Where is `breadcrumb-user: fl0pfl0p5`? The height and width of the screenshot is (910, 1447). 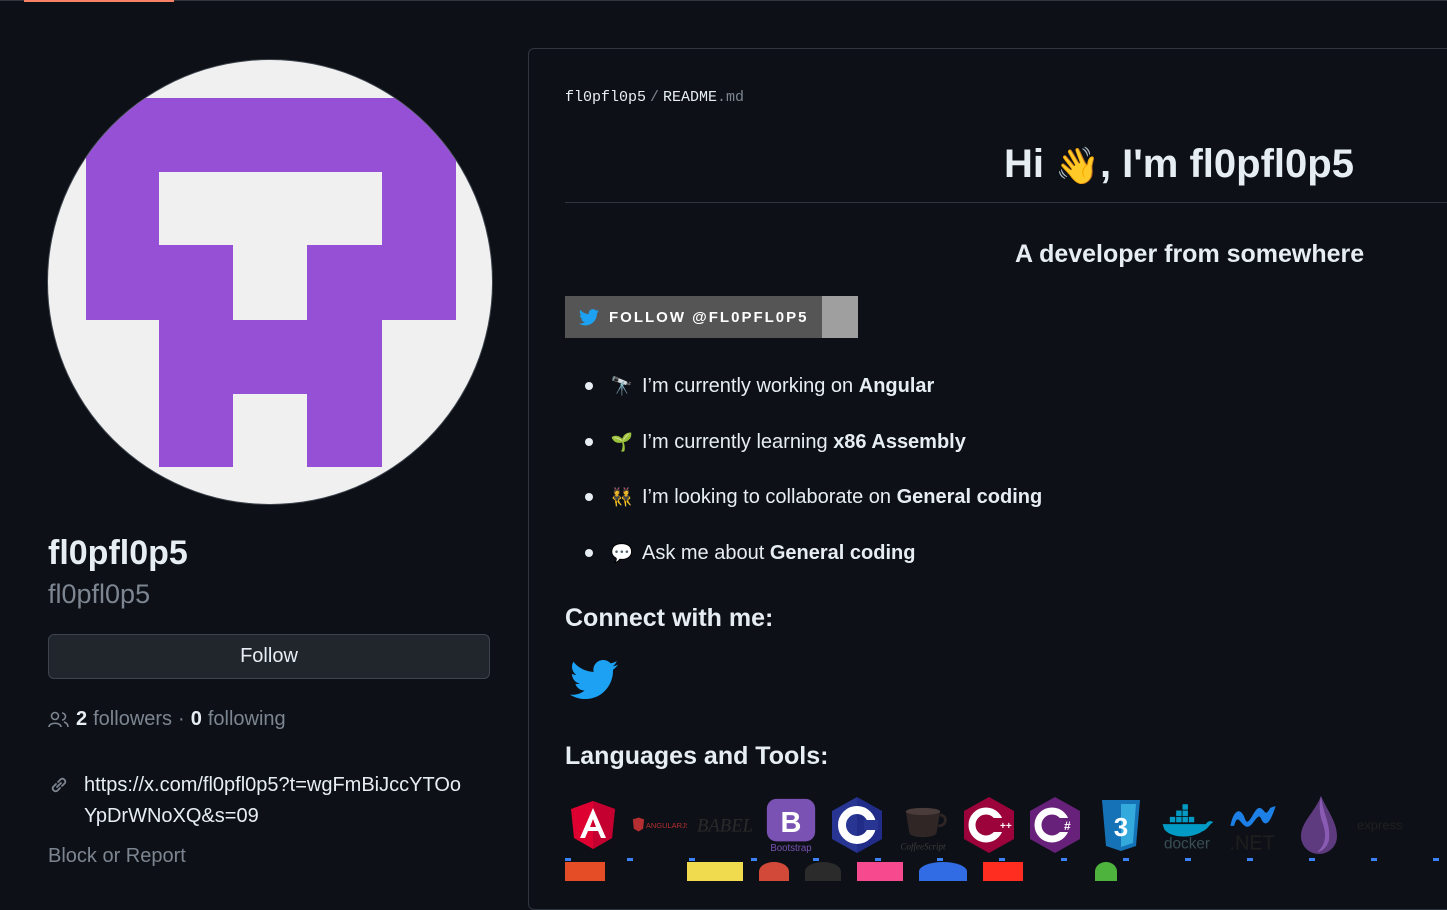
breadcrumb-user: fl0pfl0p5 is located at coordinates (605, 97).